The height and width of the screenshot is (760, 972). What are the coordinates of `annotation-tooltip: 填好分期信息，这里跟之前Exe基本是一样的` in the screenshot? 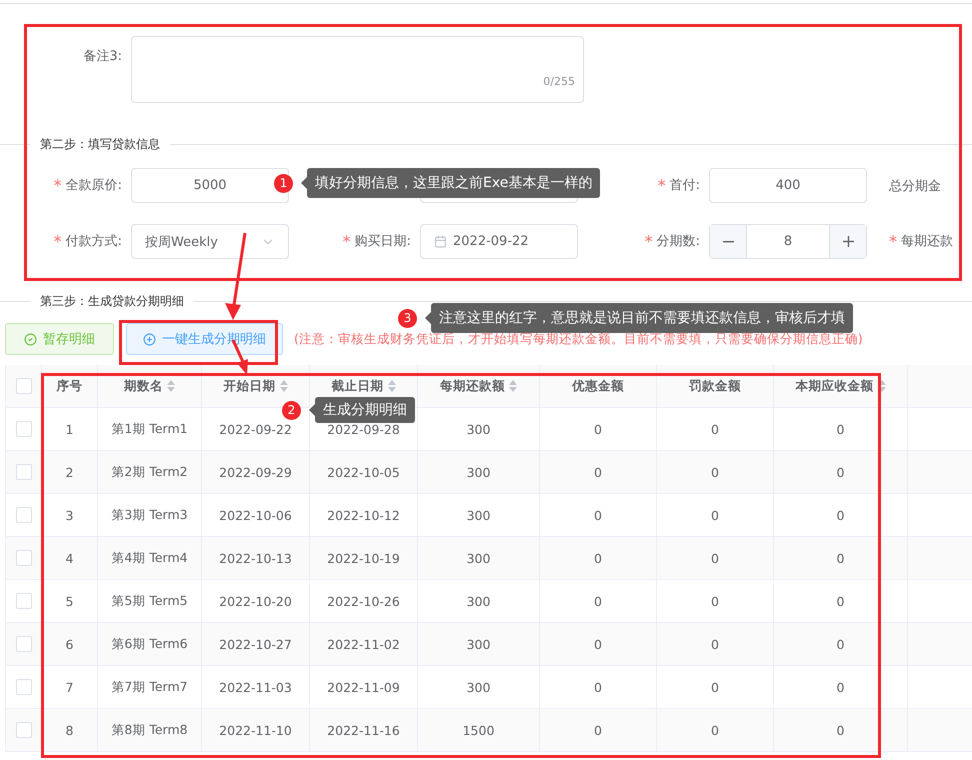 It's located at (453, 183).